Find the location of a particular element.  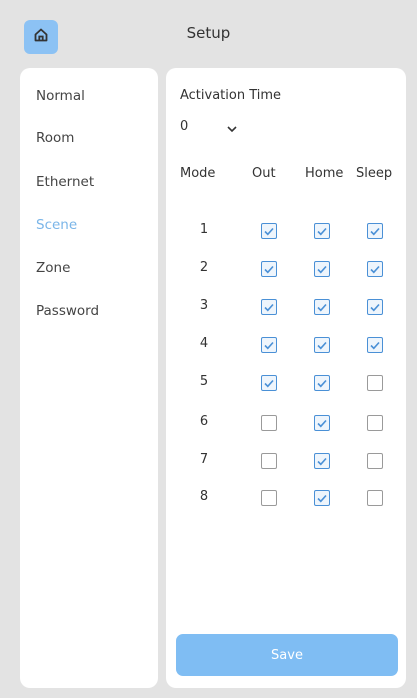

checkbox-mode-5-sleep is located at coordinates (375, 383).